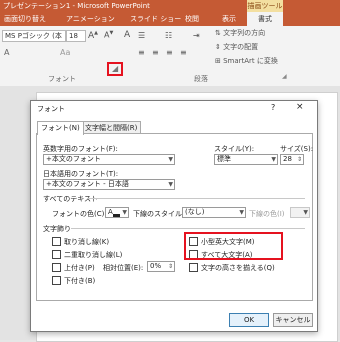 This screenshot has height=342, width=340. Describe the element at coordinates (168, 35) in the screenshot. I see `numbering-icon: ☷` at that location.